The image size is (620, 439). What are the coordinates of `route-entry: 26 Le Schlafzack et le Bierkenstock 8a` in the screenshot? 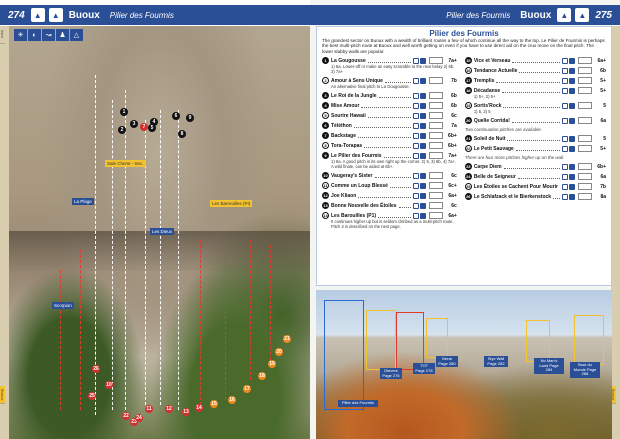 It's located at (535, 197).